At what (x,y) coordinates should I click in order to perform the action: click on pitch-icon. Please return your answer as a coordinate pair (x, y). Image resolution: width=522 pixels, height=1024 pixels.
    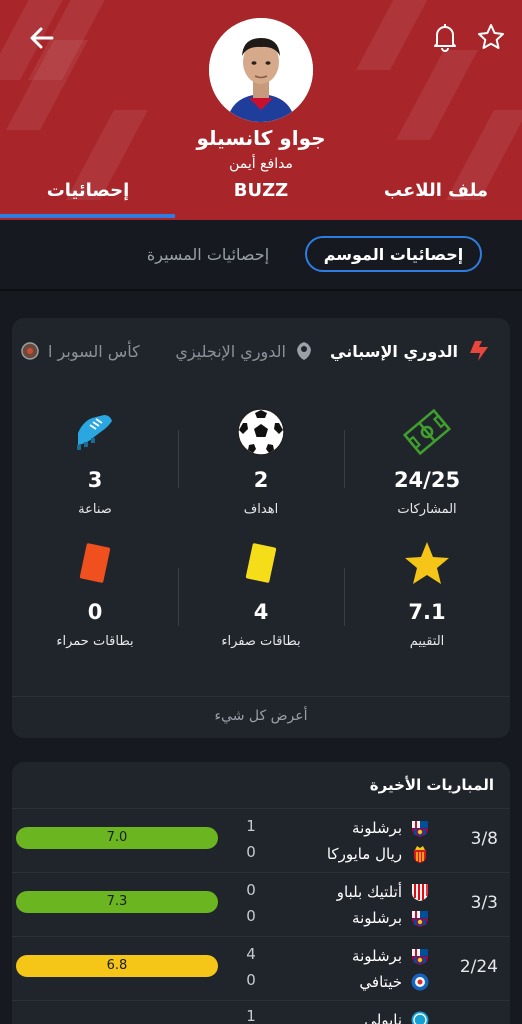
    Looking at the image, I should click on (427, 432).